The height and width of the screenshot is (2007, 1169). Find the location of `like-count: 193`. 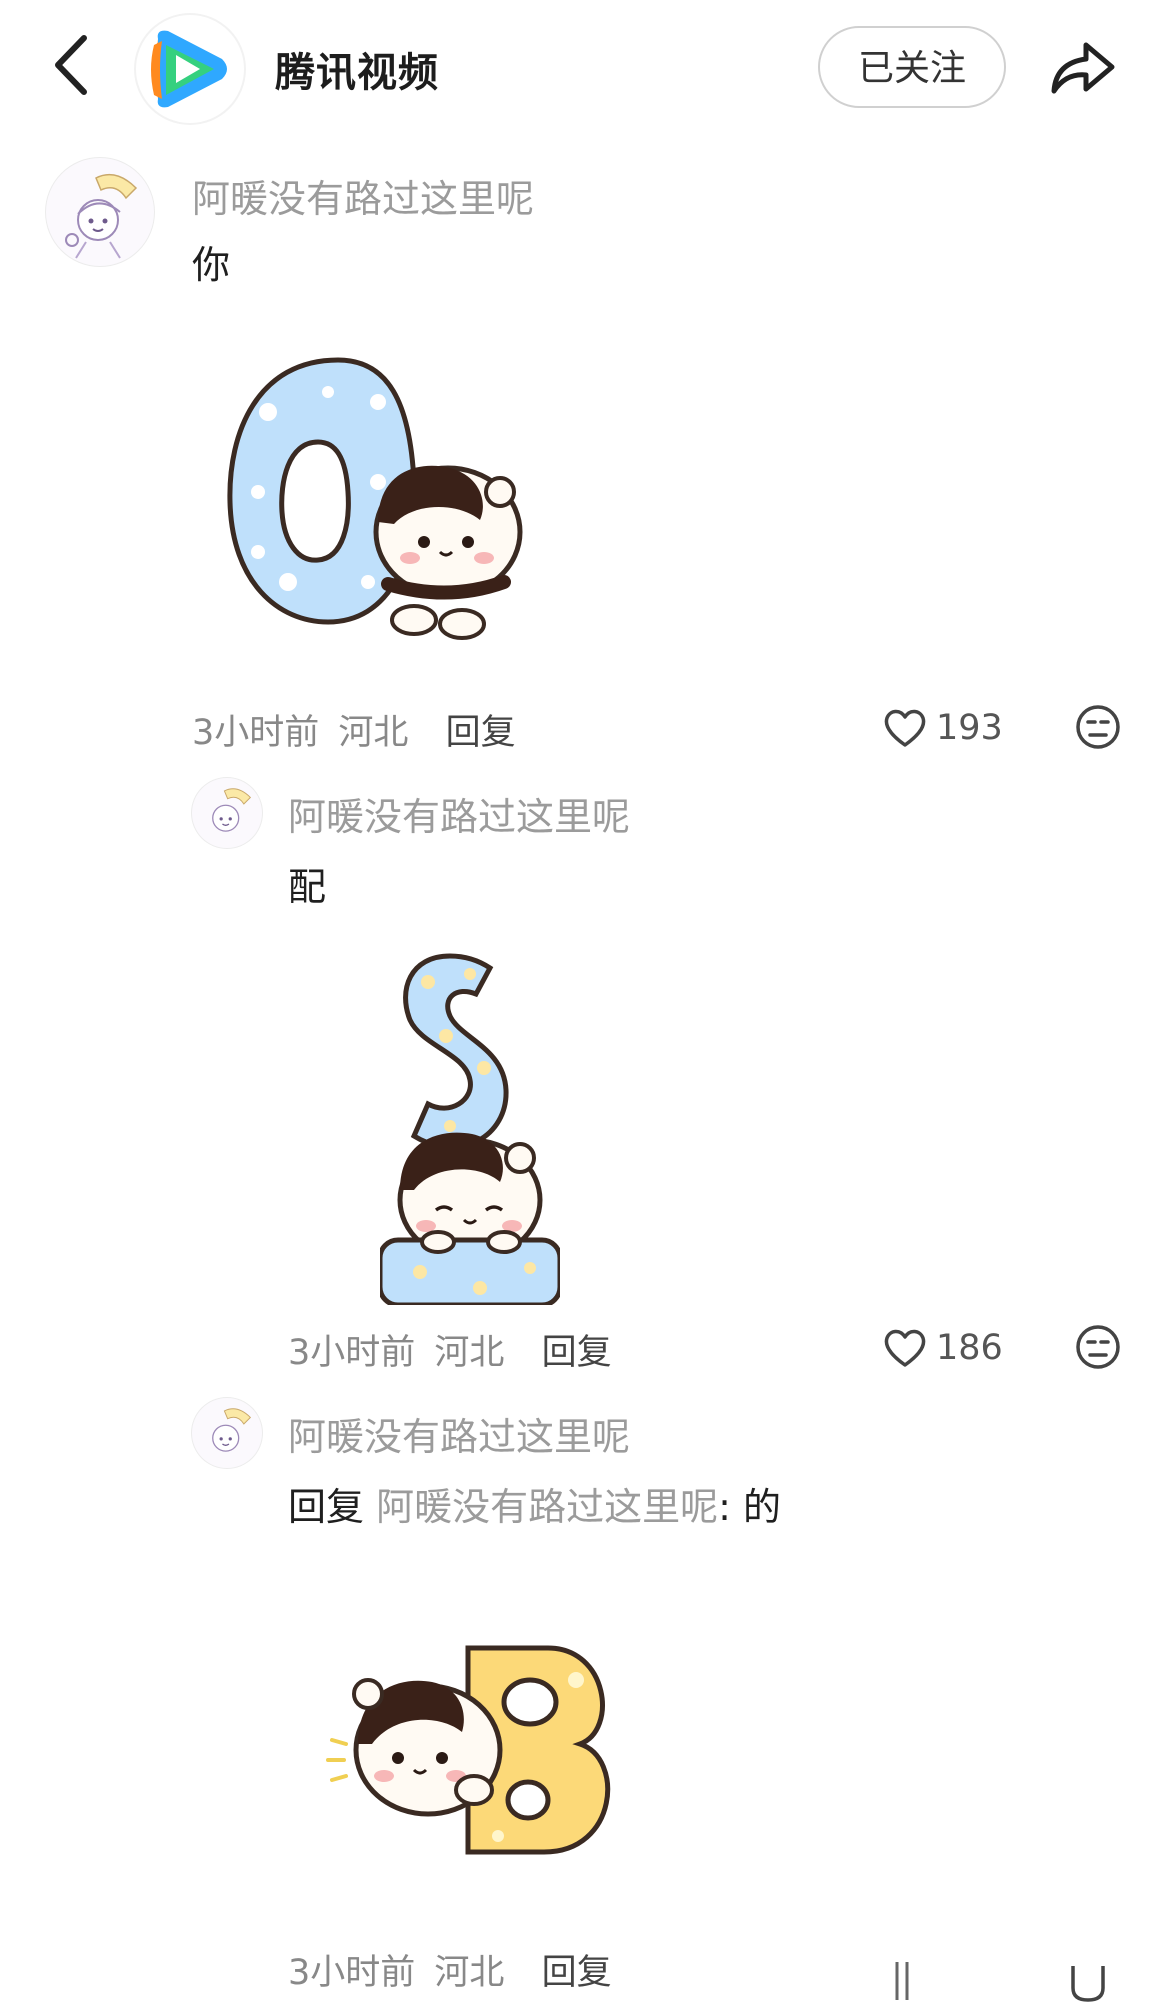

like-count: 193 is located at coordinates (969, 728).